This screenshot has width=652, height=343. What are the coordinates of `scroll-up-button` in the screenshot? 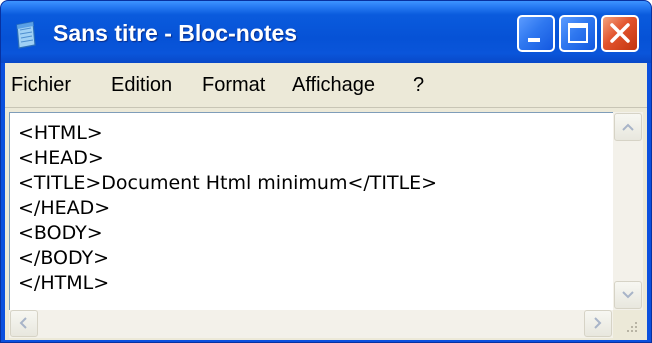 It's located at (628, 127).